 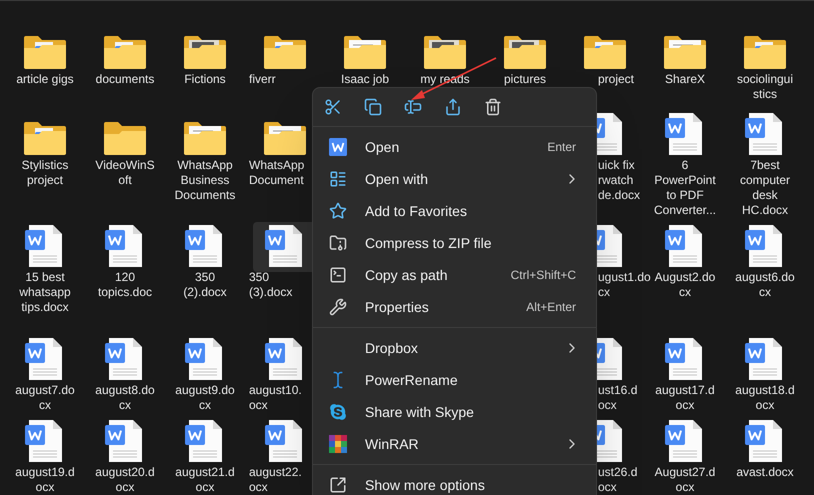 I want to click on file-name: WhatsApp Business Documents, so click(x=205, y=180).